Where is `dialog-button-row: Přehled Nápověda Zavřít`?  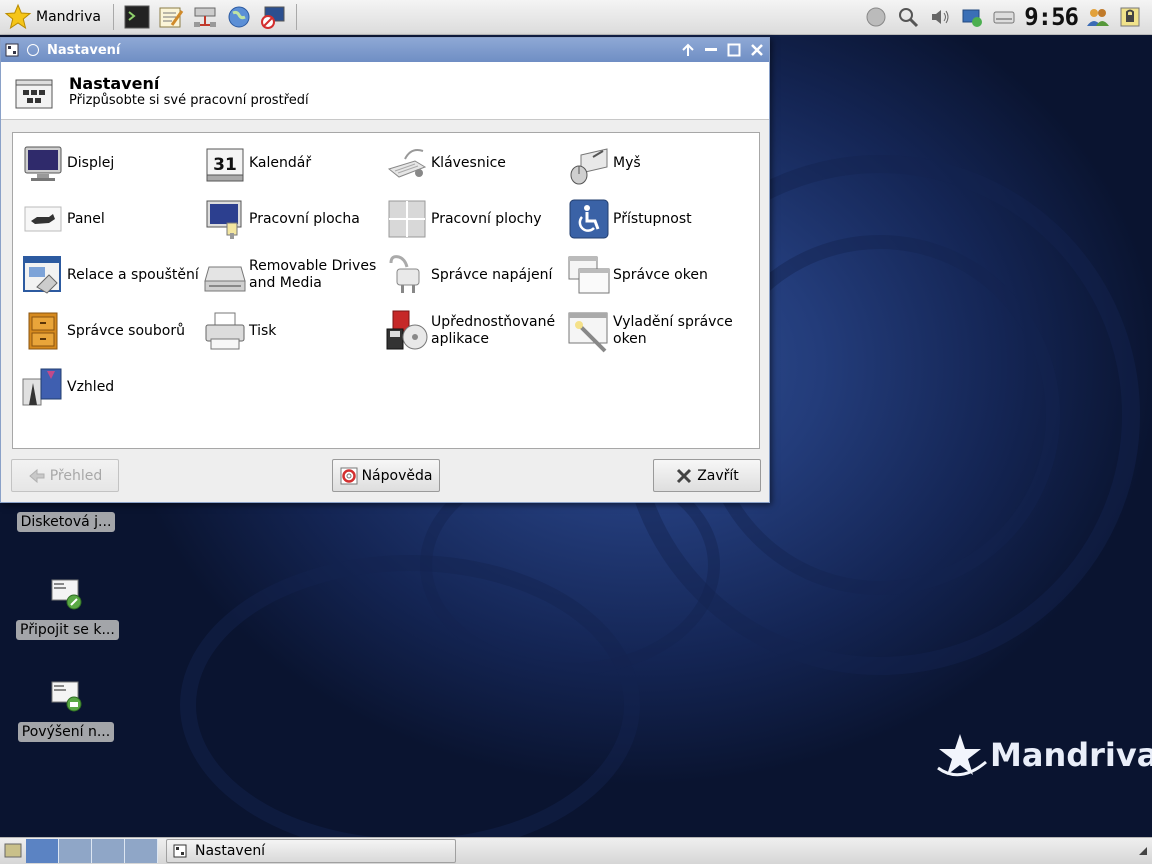 dialog-button-row: Přehled Nápověda Zavřít is located at coordinates (385, 477).